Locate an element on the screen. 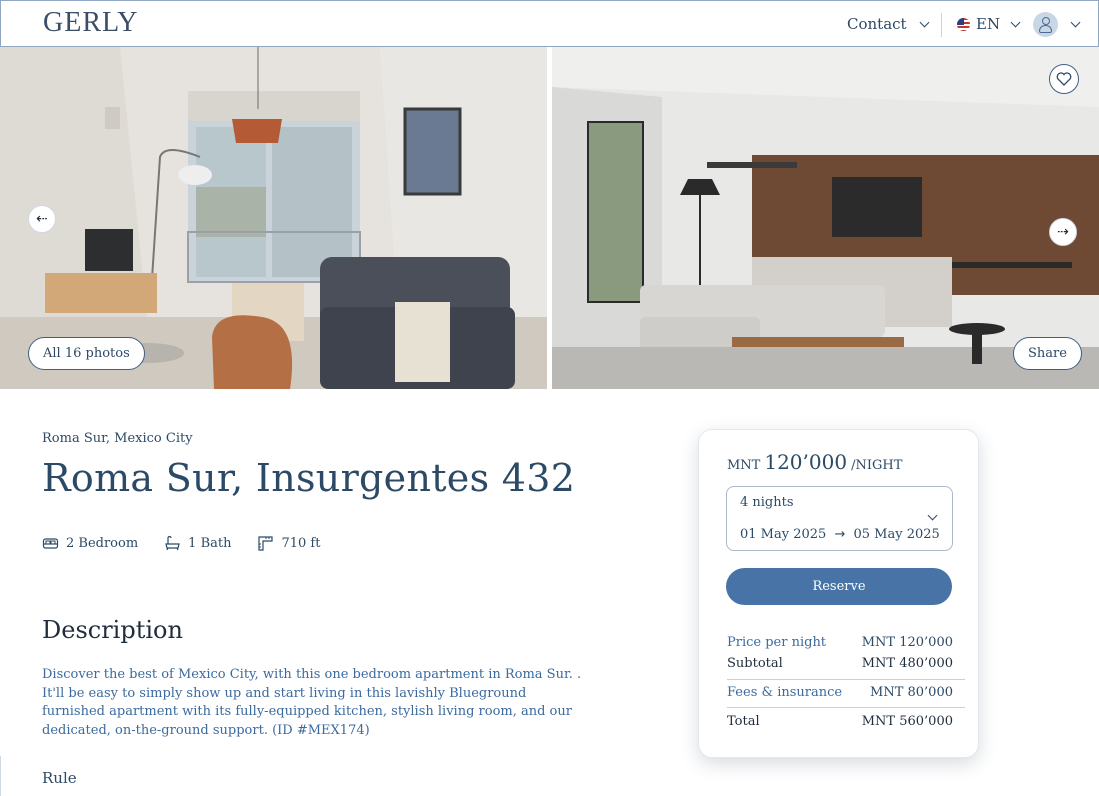 The width and height of the screenshot is (1099, 796). bed-icon is located at coordinates (50, 543).